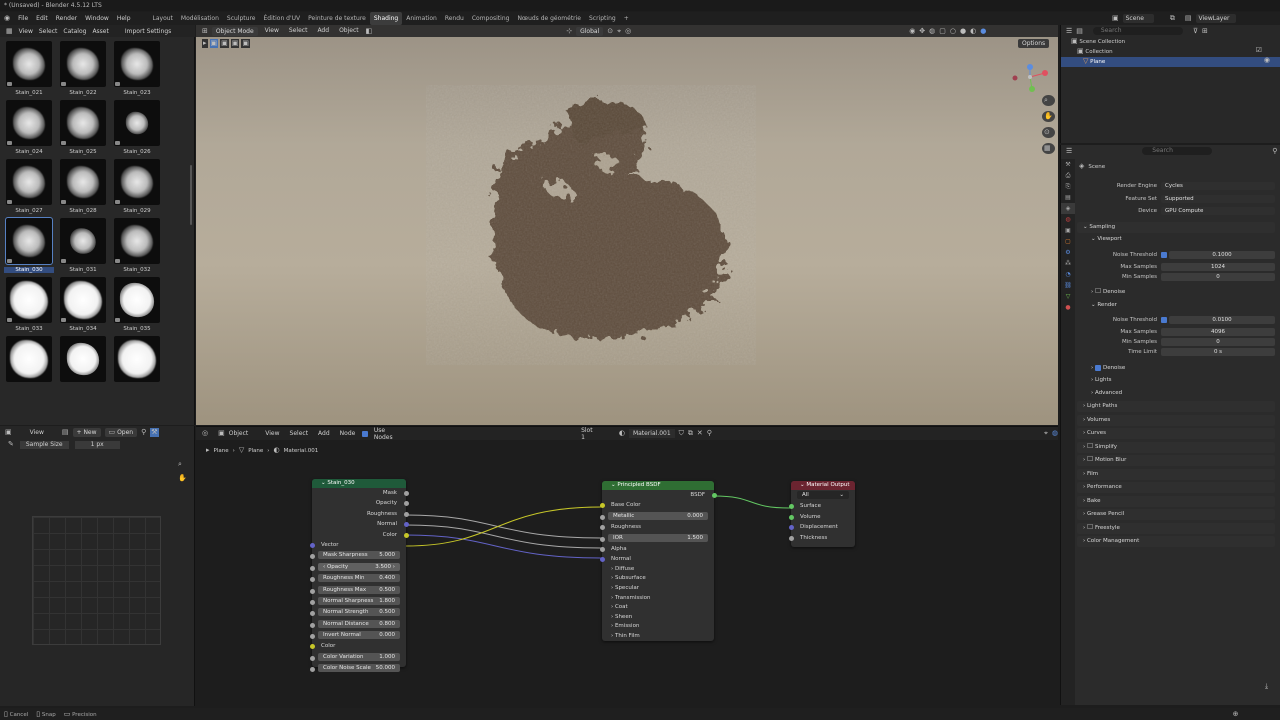 The width and height of the screenshot is (1280, 720). Describe the element at coordinates (357, 657) in the screenshot. I see `field-color-variation: Color Variation 1.000` at that location.